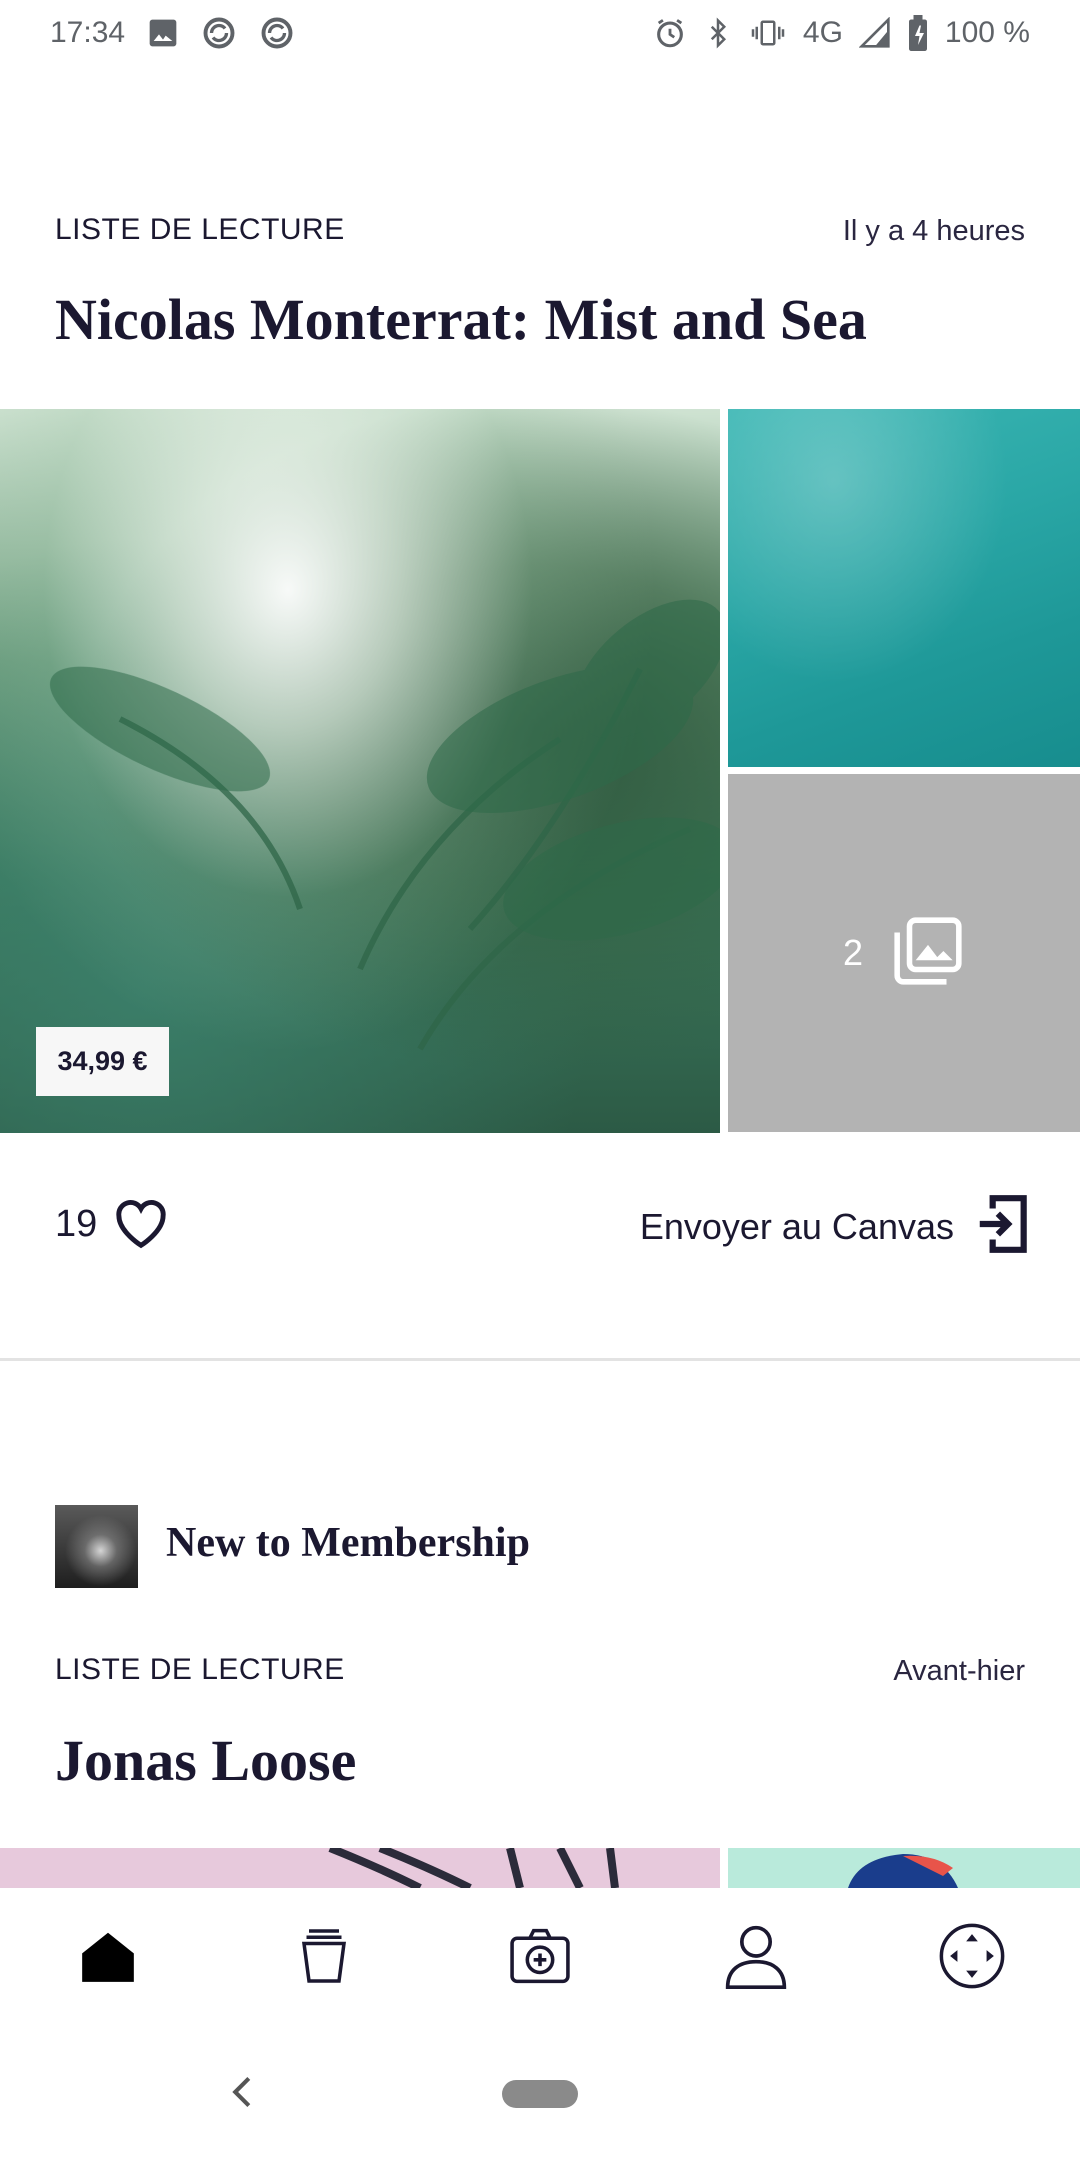 The width and height of the screenshot is (1080, 2160). Describe the element at coordinates (853, 952) in the screenshot. I see `more-images-count: 2` at that location.